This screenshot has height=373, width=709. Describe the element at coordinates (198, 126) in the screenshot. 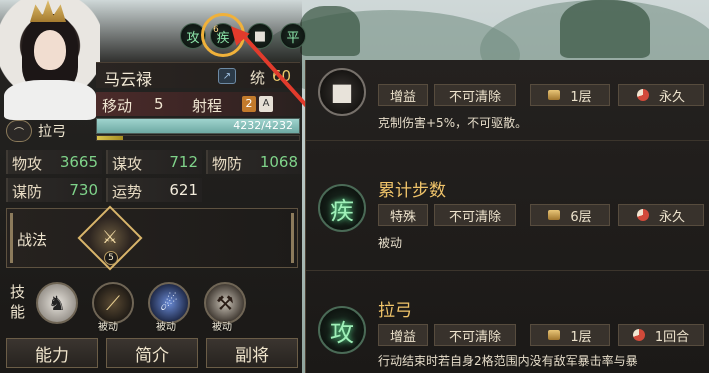

I see `hp-bar: 4232/4232` at that location.